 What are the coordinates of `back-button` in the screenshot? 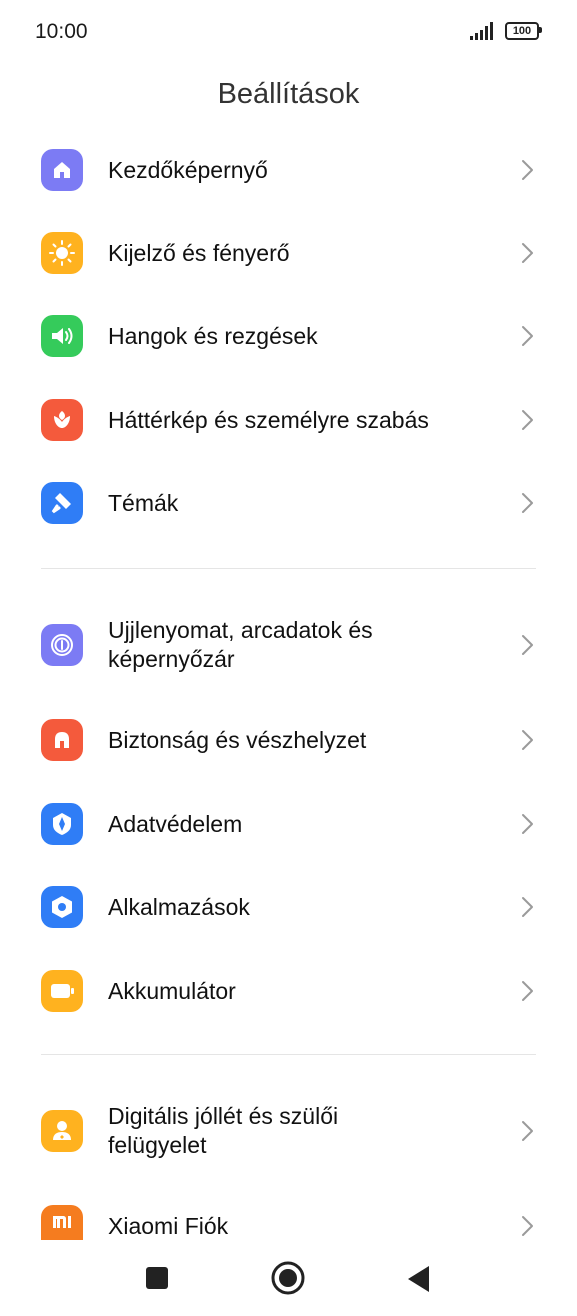 It's located at (418, 1279).